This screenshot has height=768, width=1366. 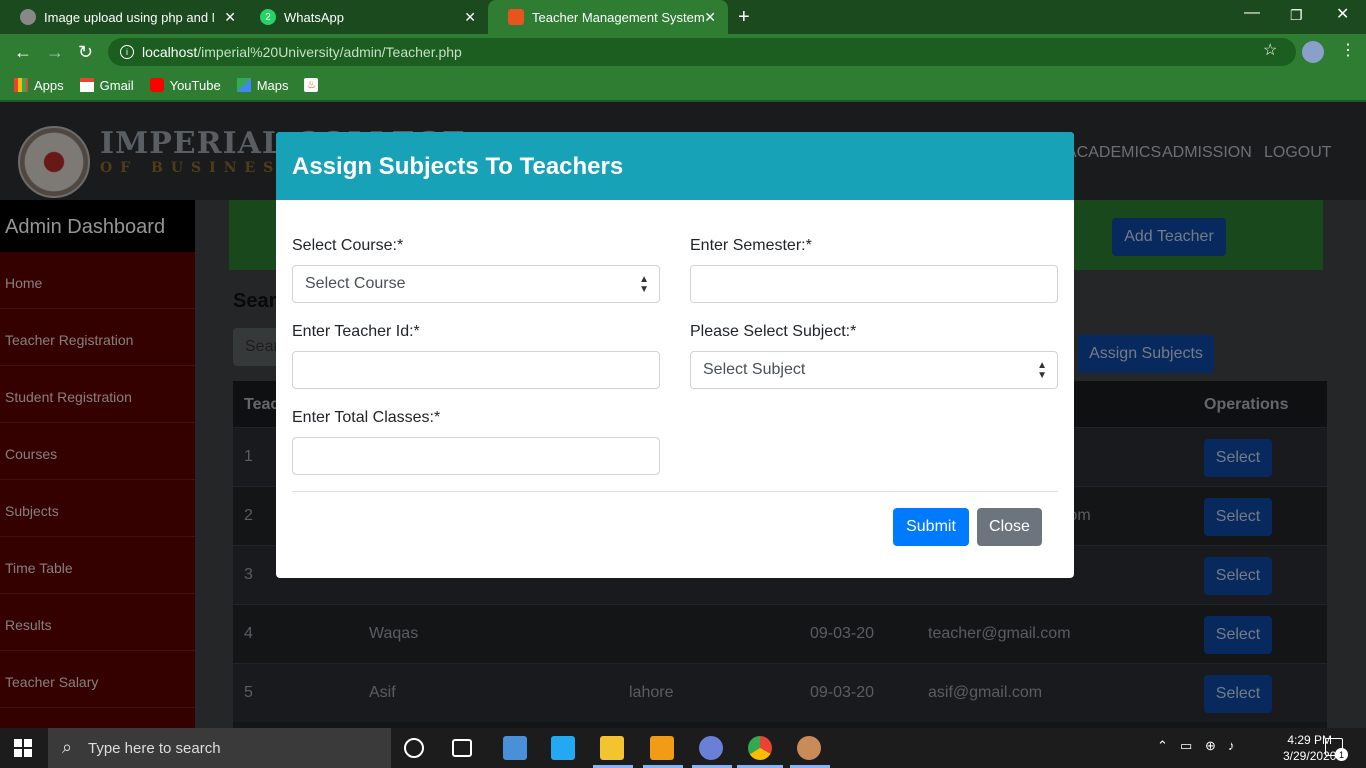 What do you see at coordinates (86, 85) in the screenshot?
I see `gmail-icon` at bounding box center [86, 85].